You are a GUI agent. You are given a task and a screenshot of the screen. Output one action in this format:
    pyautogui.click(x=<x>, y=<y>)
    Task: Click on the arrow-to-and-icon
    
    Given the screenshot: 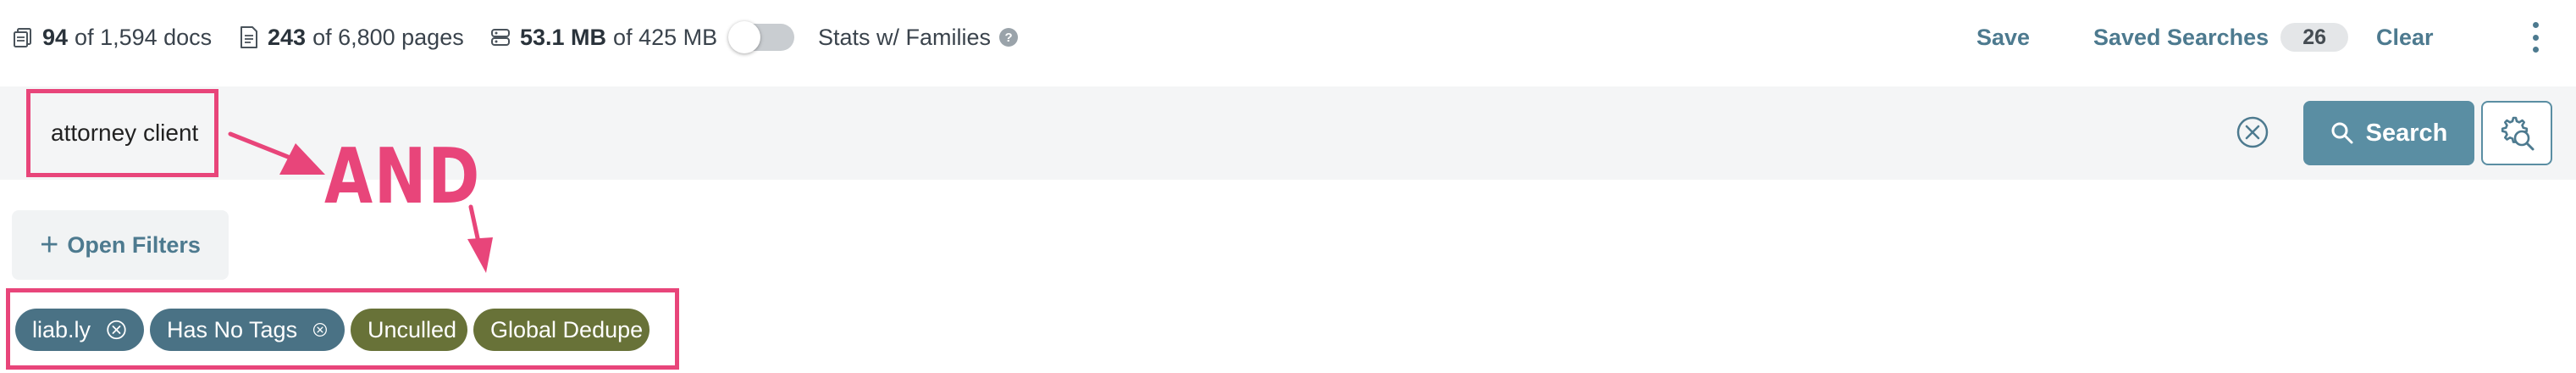 What is the action you would take?
    pyautogui.click(x=276, y=153)
    